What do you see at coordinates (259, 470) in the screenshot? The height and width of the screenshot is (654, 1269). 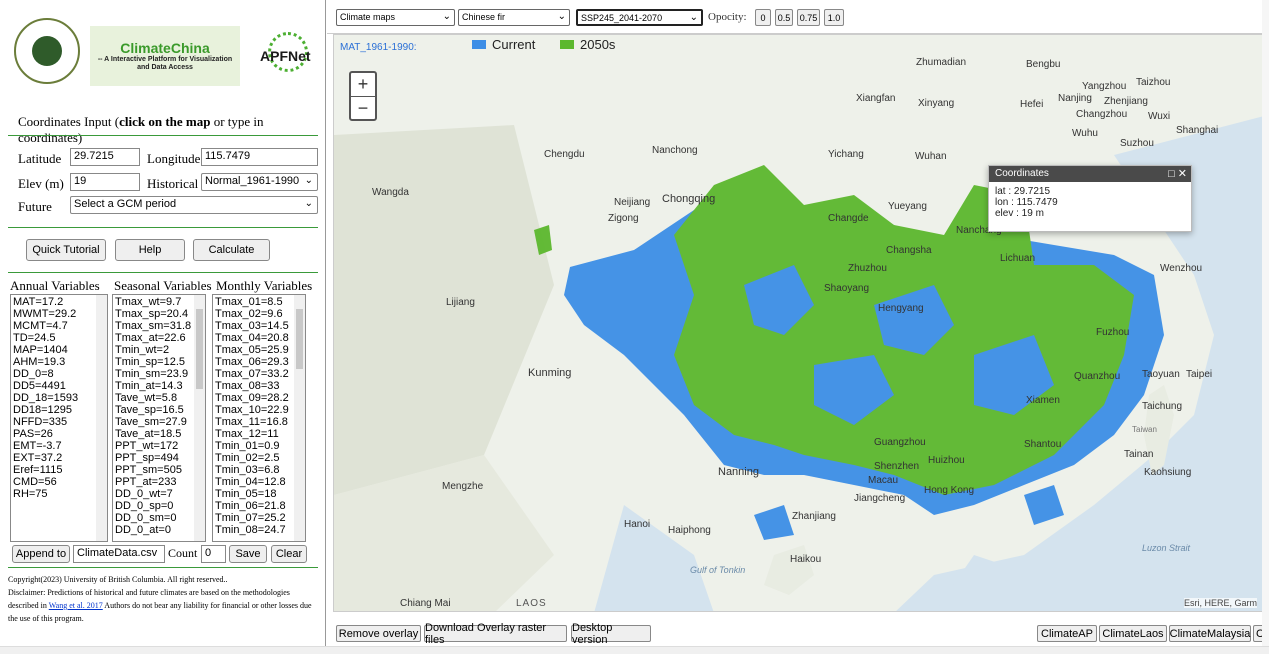 I see `list-item: Tmin_03=6.8` at bounding box center [259, 470].